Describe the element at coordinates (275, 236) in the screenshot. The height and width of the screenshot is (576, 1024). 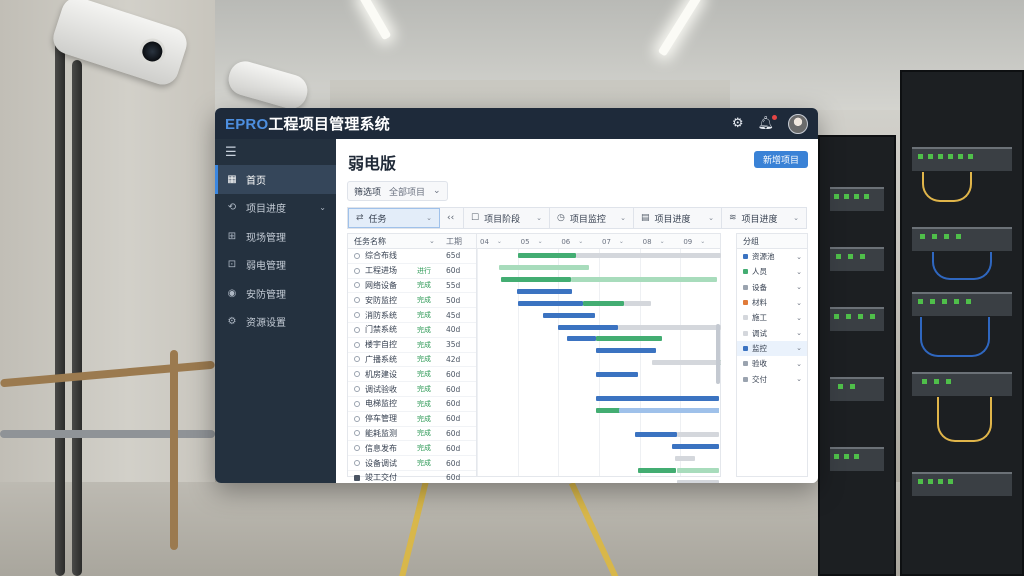
I see `sidebar-item-site: ⊞ 现场管理` at that location.